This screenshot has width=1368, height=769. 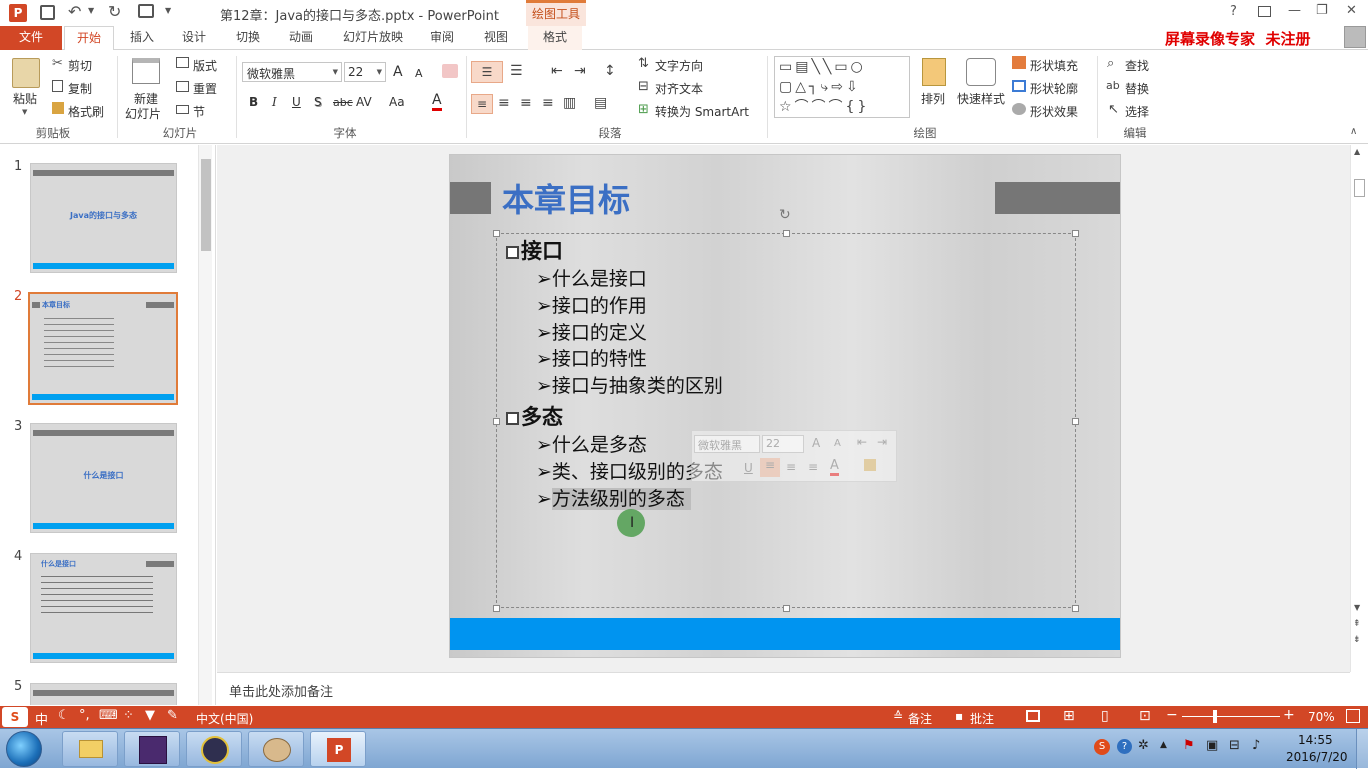 What do you see at coordinates (24, 112) in the screenshot?
I see `paste-dropdown-icon: ▼` at bounding box center [24, 112].